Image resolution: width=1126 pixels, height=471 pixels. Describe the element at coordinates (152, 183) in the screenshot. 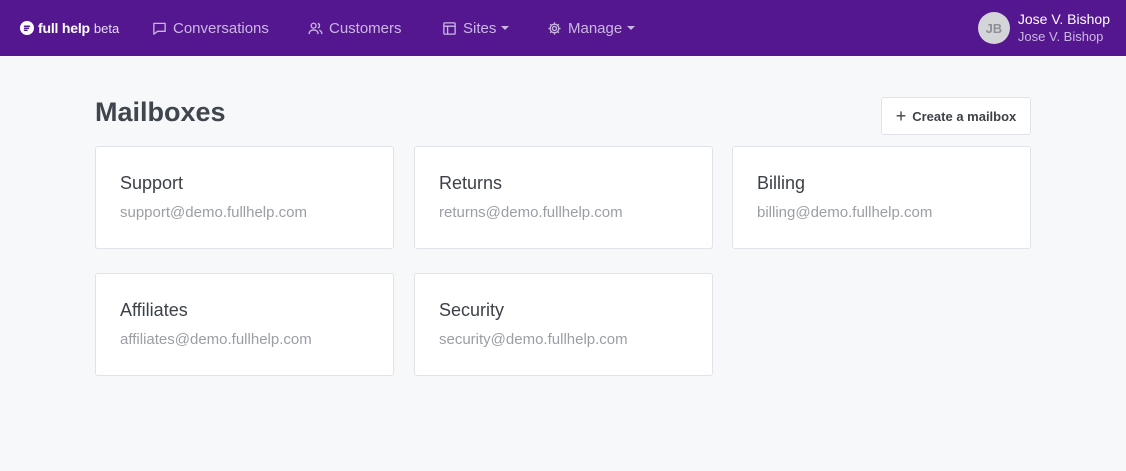

I see `mailbox-name: Support` at that location.